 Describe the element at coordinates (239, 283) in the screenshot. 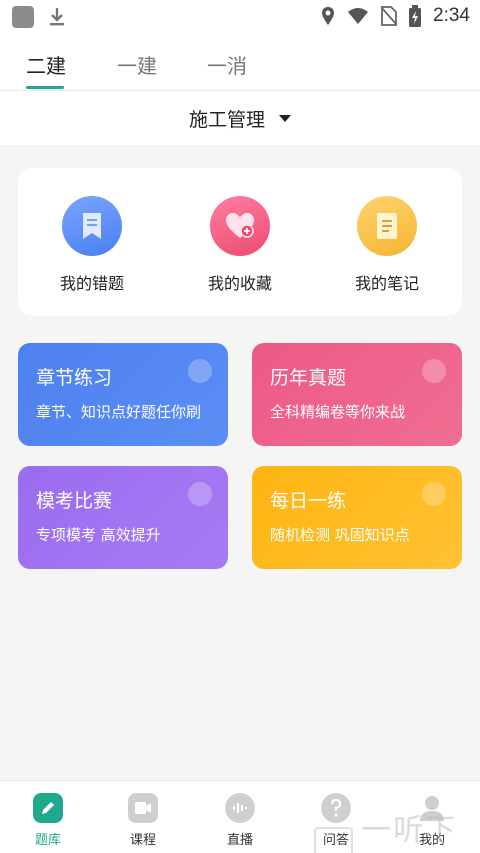

I see `quick-label: 我的收藏` at that location.